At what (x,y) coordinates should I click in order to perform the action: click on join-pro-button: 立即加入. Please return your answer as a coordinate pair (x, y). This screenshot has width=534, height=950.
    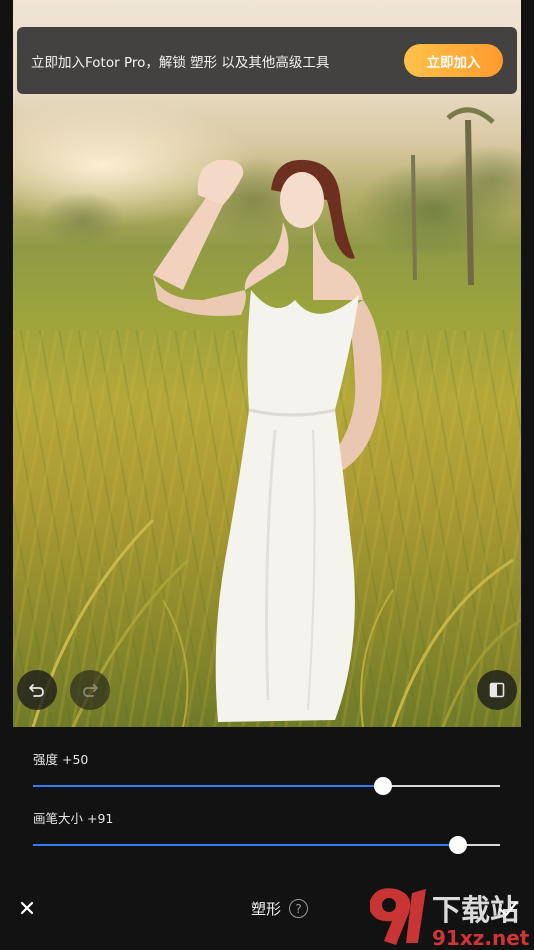
    Looking at the image, I should click on (453, 60).